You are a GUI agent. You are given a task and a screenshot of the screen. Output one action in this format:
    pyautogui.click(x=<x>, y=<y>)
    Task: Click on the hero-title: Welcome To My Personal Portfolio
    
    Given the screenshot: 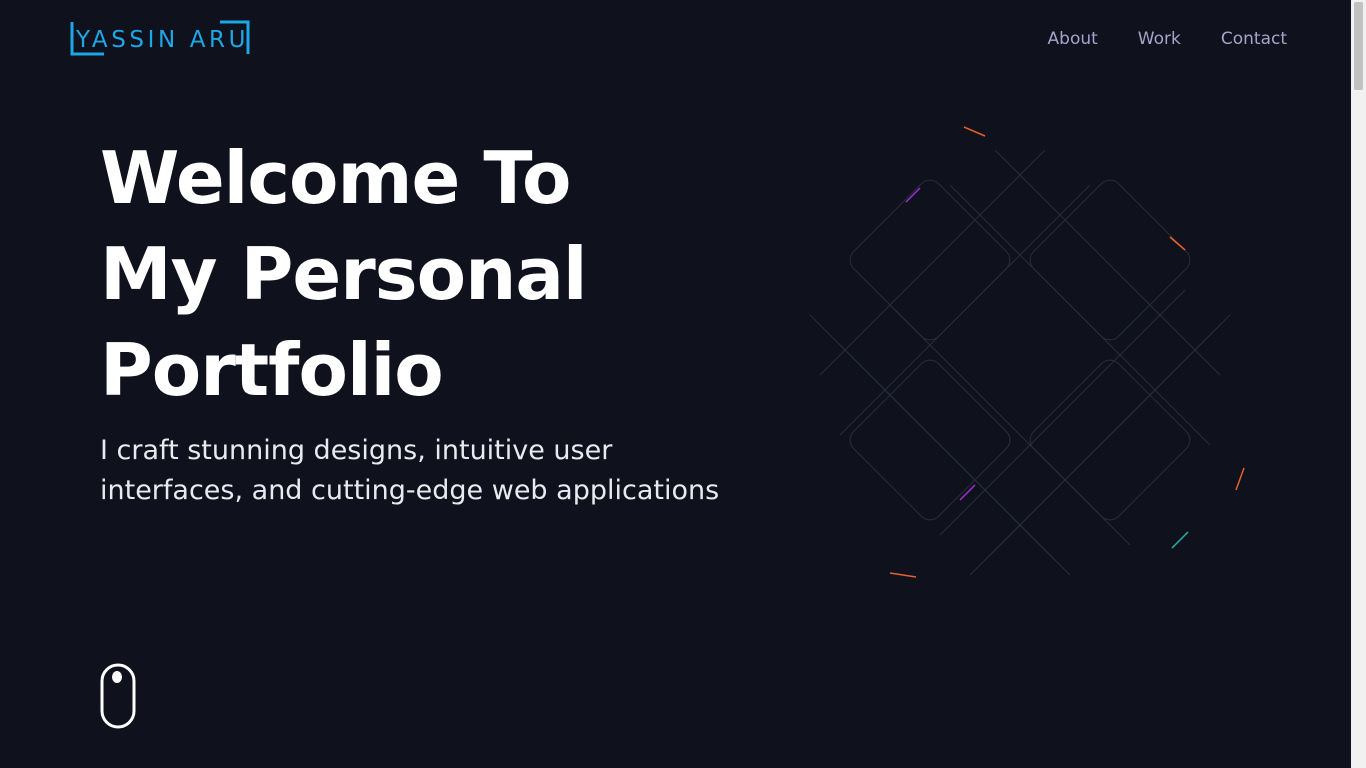 What is the action you would take?
    pyautogui.click(x=344, y=274)
    